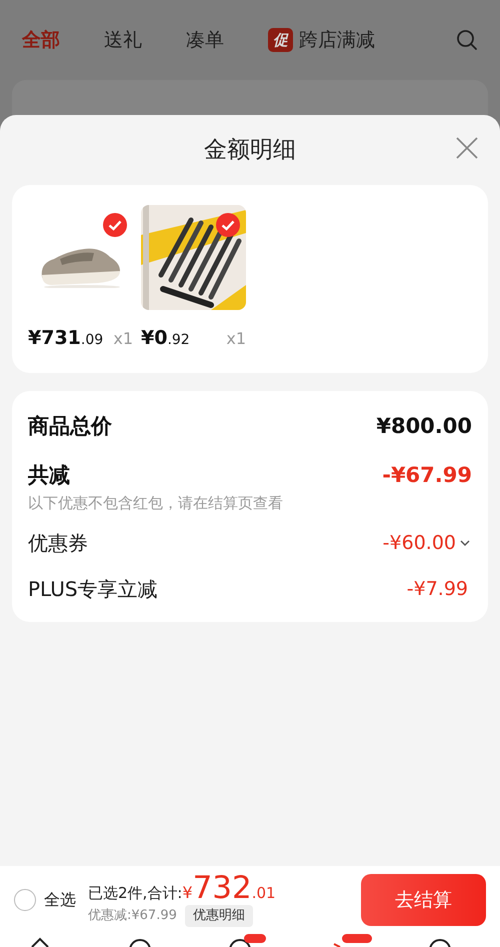  What do you see at coordinates (250, 150) in the screenshot?
I see `sheet-title: 金额明细` at bounding box center [250, 150].